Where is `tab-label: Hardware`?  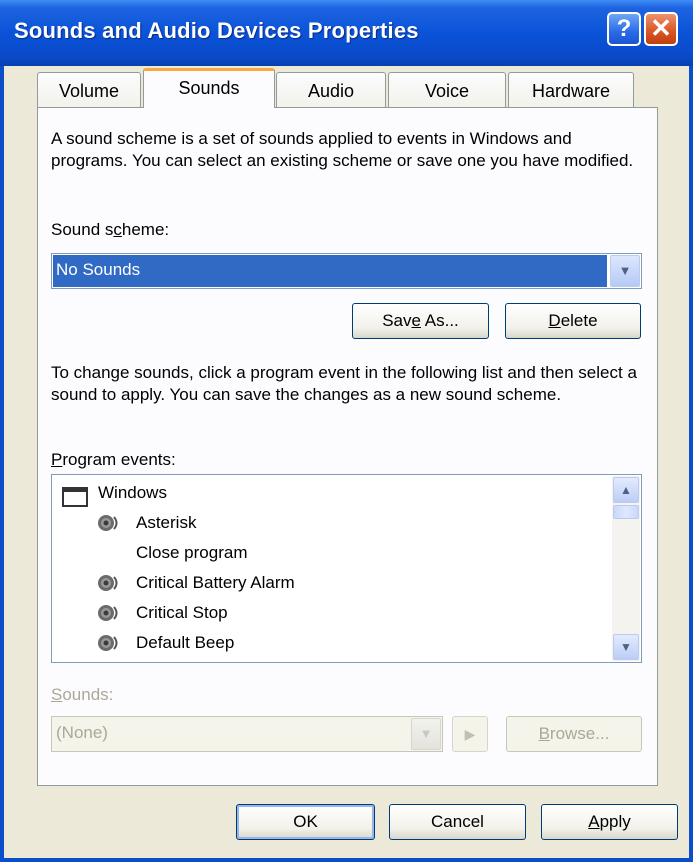
tab-label: Hardware is located at coordinates (571, 91).